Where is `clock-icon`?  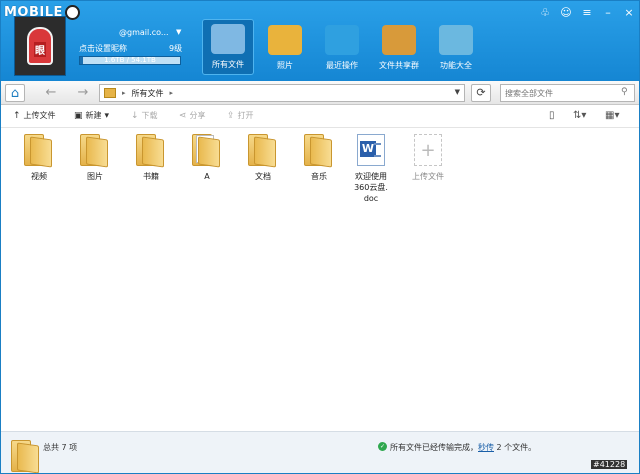
clock-icon is located at coordinates (342, 40).